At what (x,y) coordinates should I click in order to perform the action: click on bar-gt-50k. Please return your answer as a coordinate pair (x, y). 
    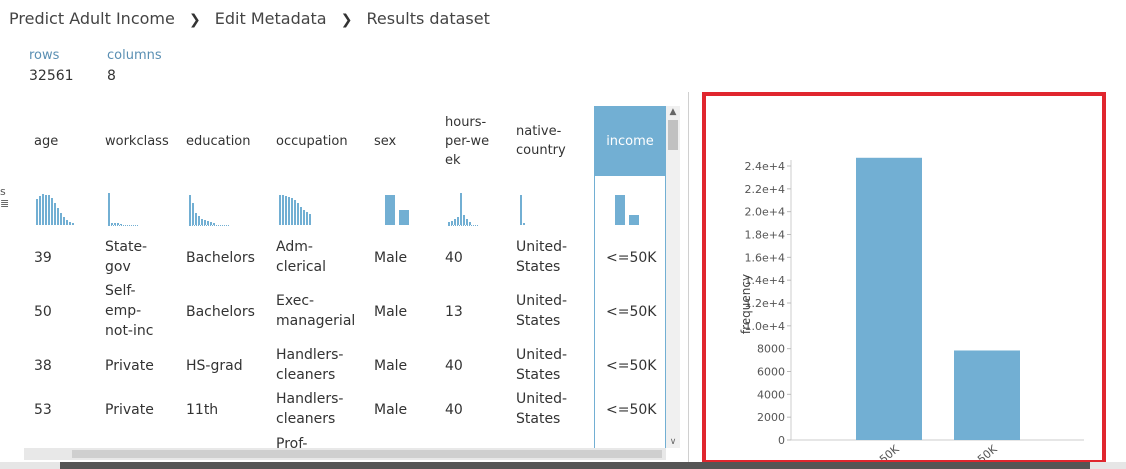
    Looking at the image, I should click on (987, 395).